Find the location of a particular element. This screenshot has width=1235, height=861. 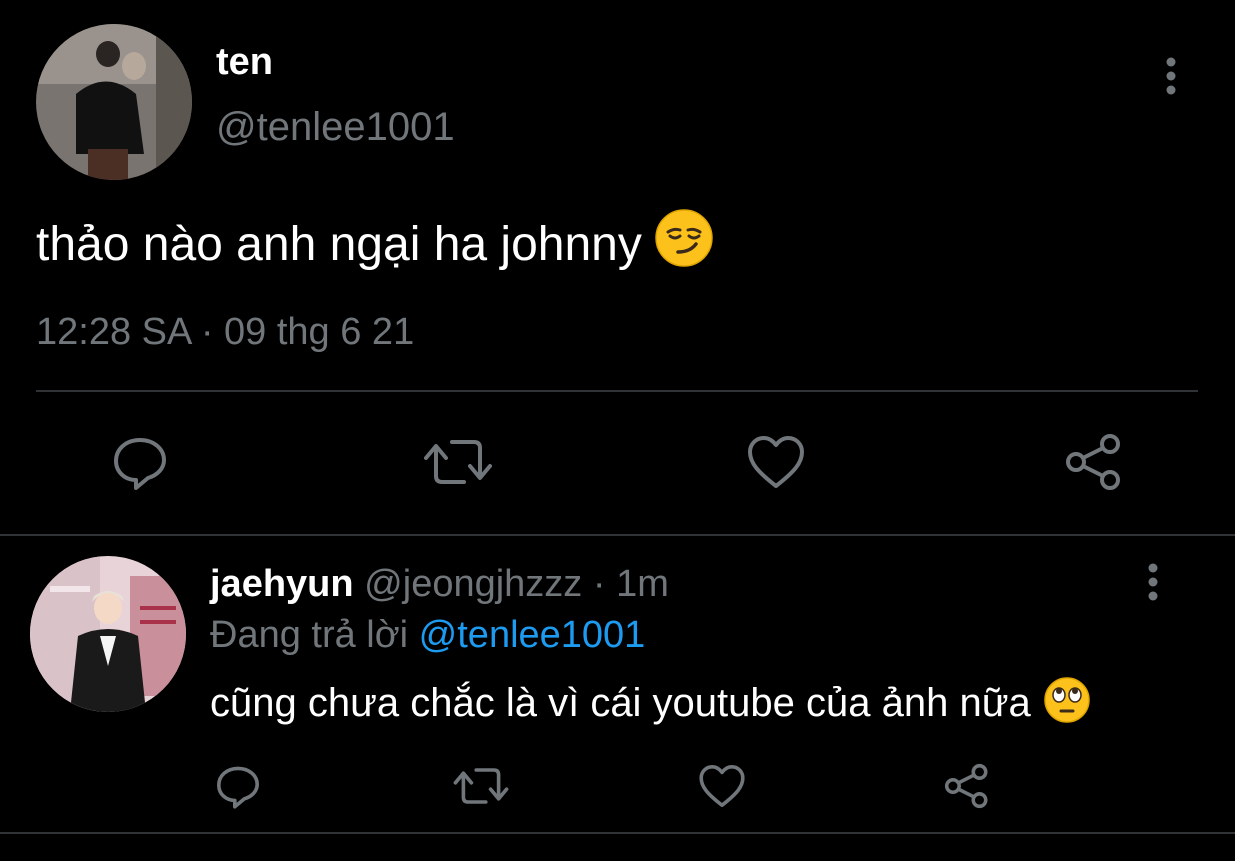

tweet-date: 09 thg 6 21 is located at coordinates (319, 332).